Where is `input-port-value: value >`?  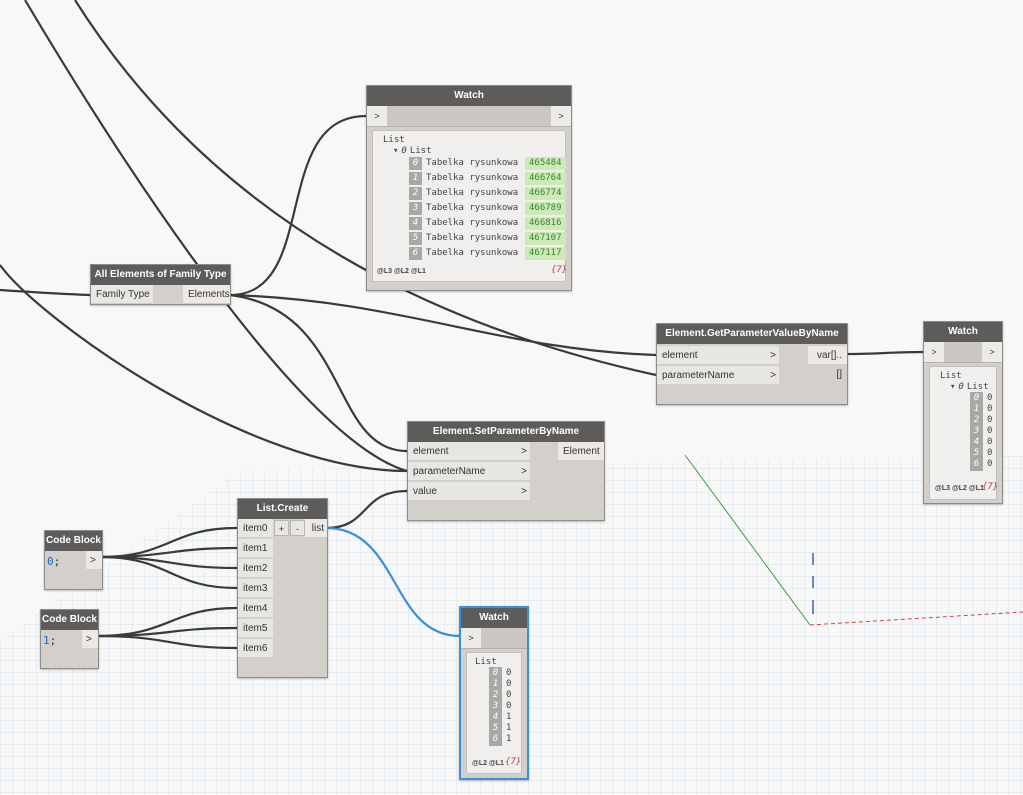 input-port-value: value > is located at coordinates (469, 491).